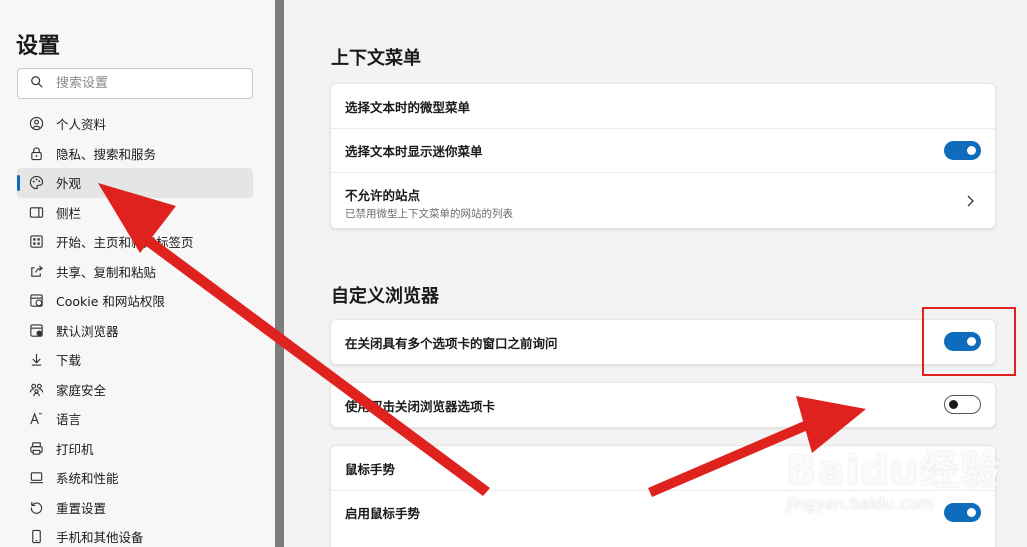  I want to click on show-mini-menu-label: 选择文本时显示迷你菜单, so click(414, 151).